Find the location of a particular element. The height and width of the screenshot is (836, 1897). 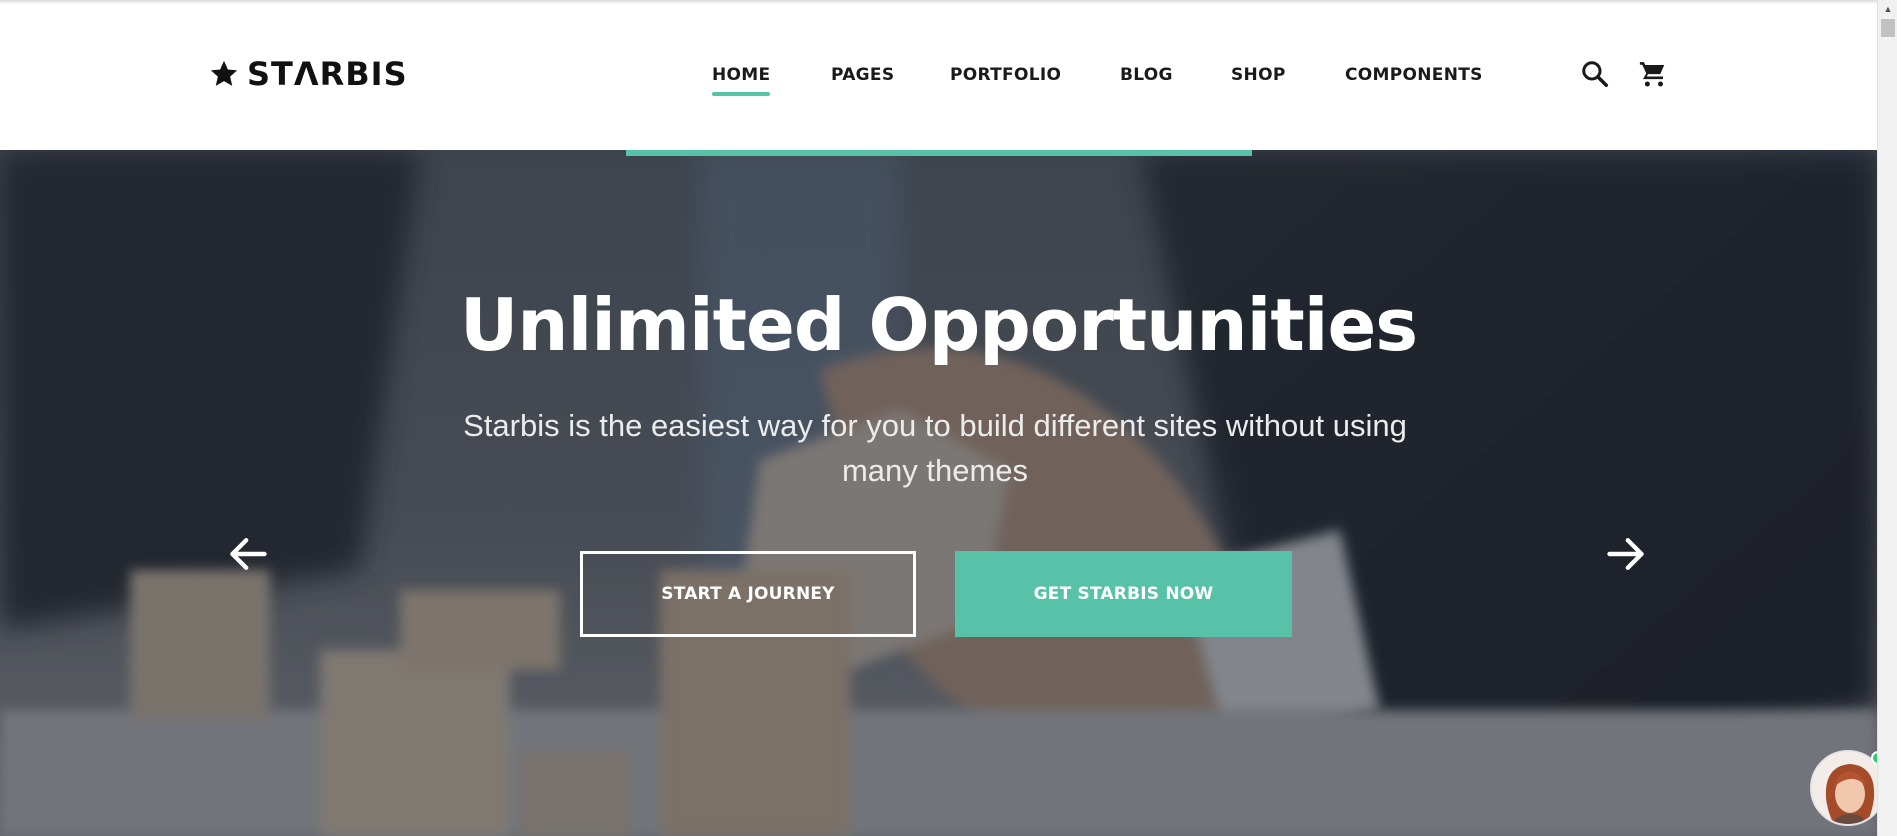

nav-item-components: COMPONENTS is located at coordinates (1414, 75).